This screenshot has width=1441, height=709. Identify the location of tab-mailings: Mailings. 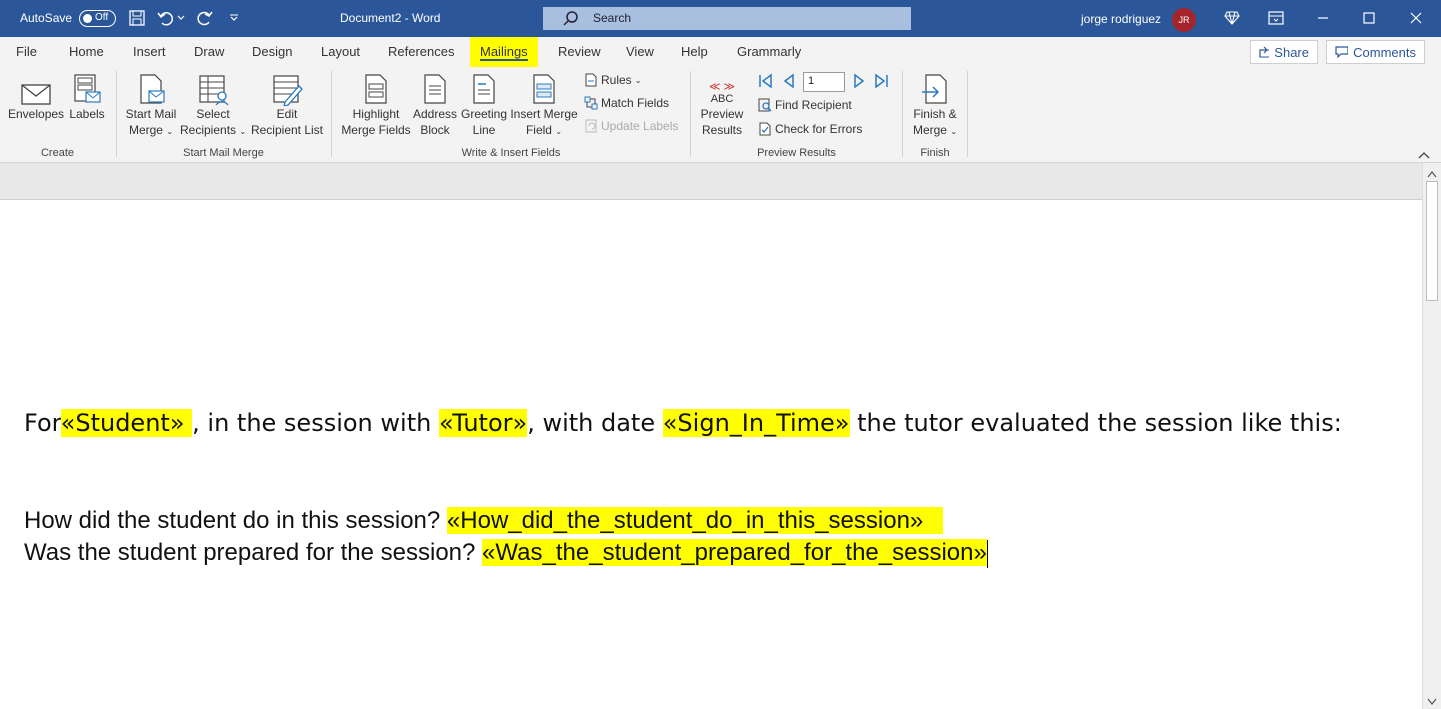
(504, 52).